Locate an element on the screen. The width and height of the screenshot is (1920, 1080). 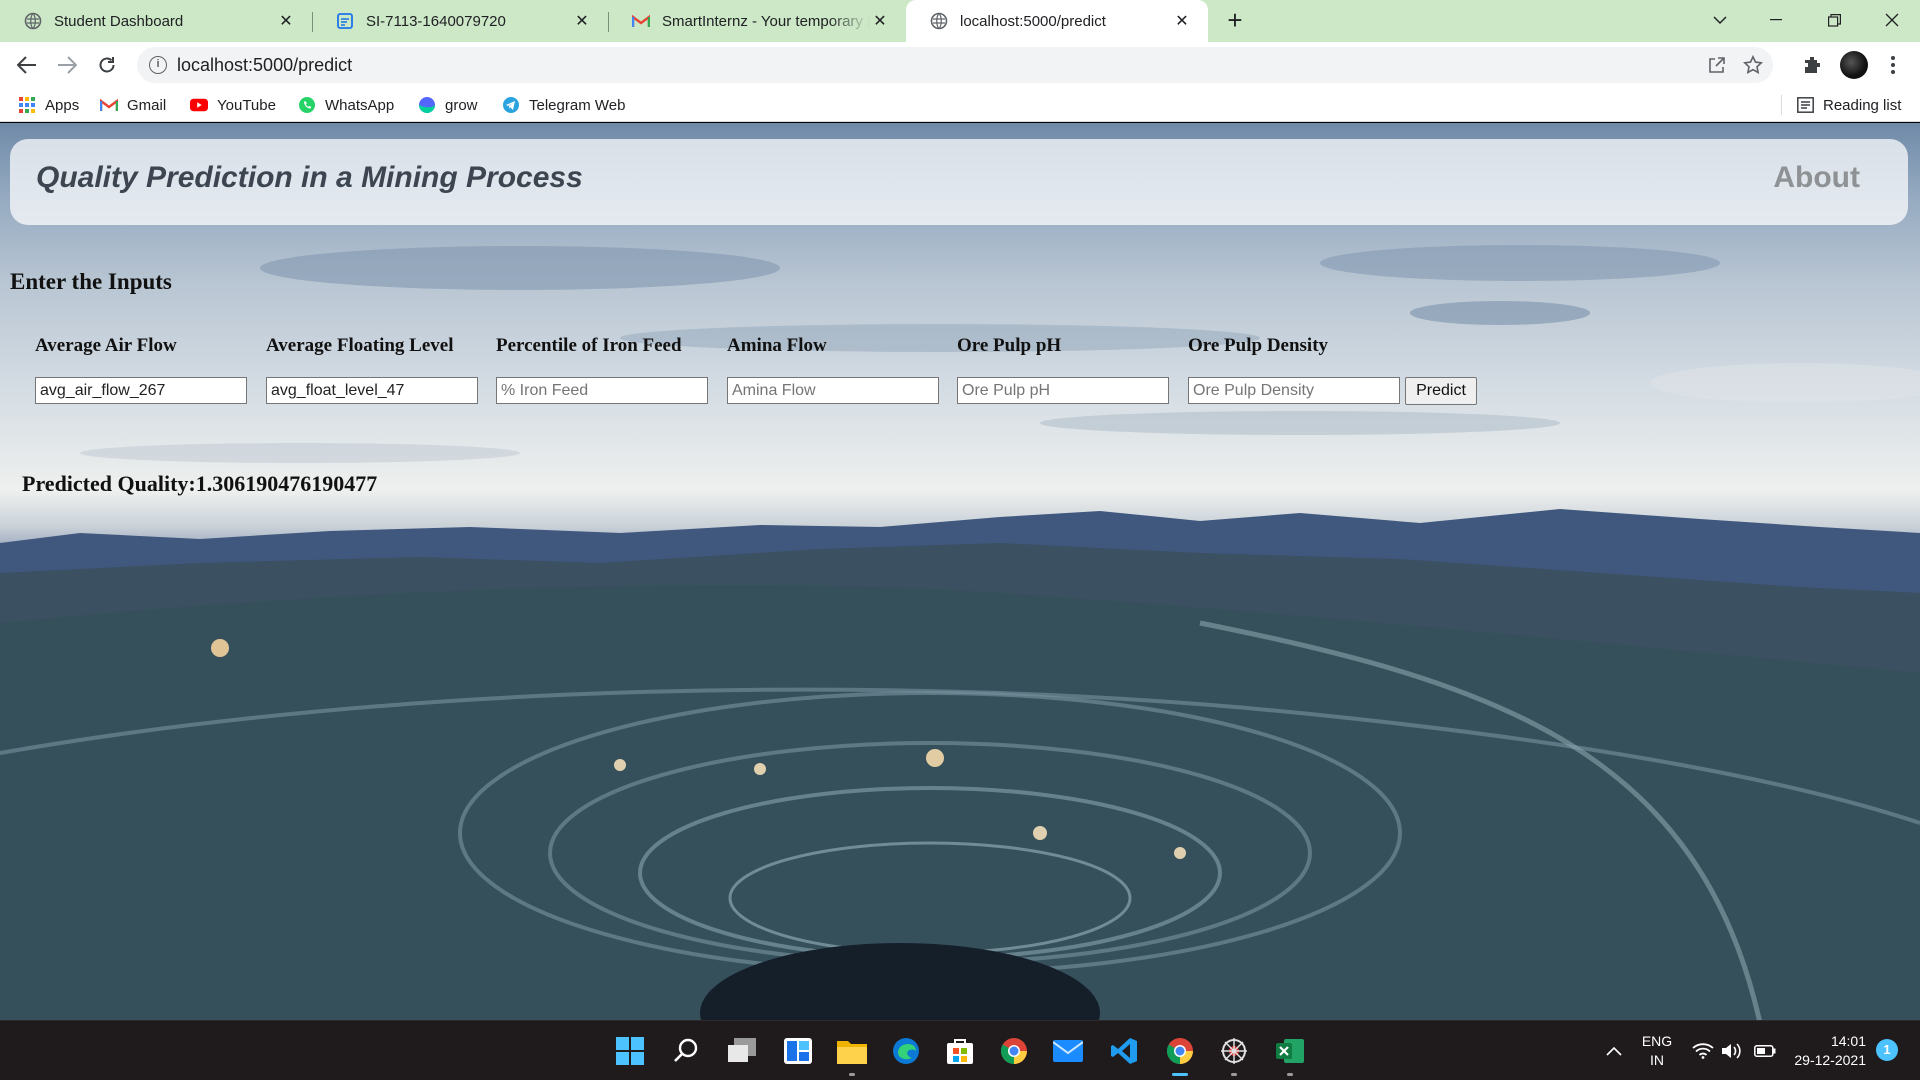
tab-title: localhost:5000/predict is located at coordinates (1033, 21).